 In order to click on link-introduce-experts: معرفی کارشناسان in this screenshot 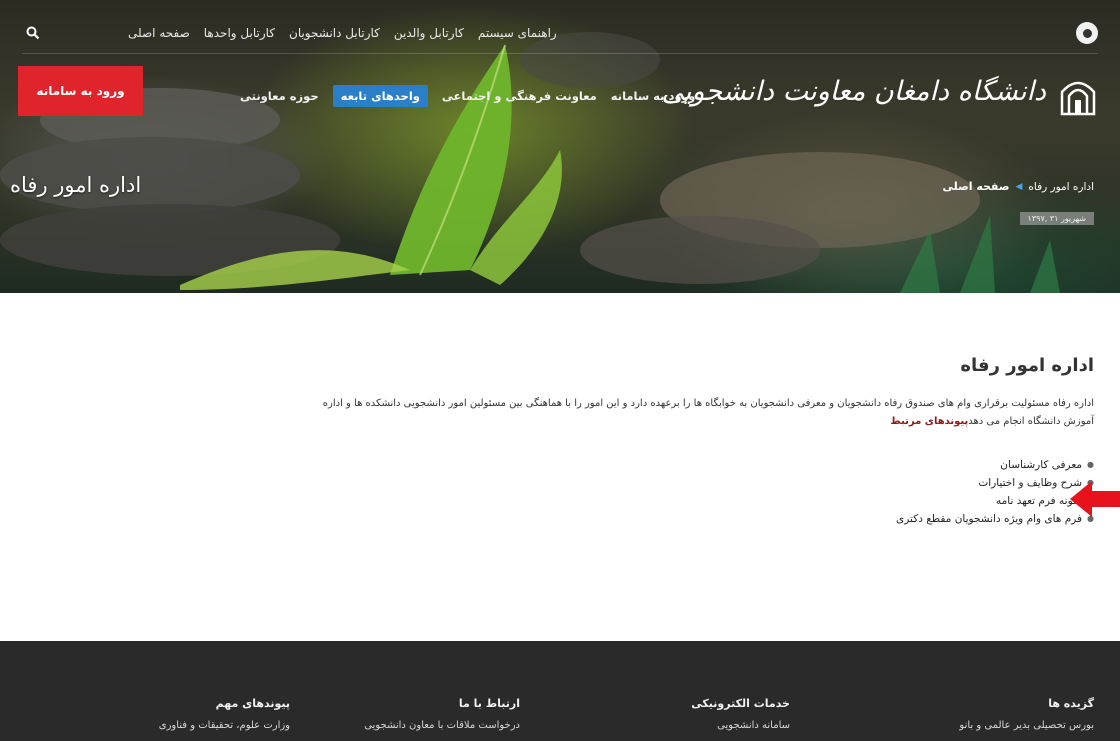, I will do `click(995, 465)`.